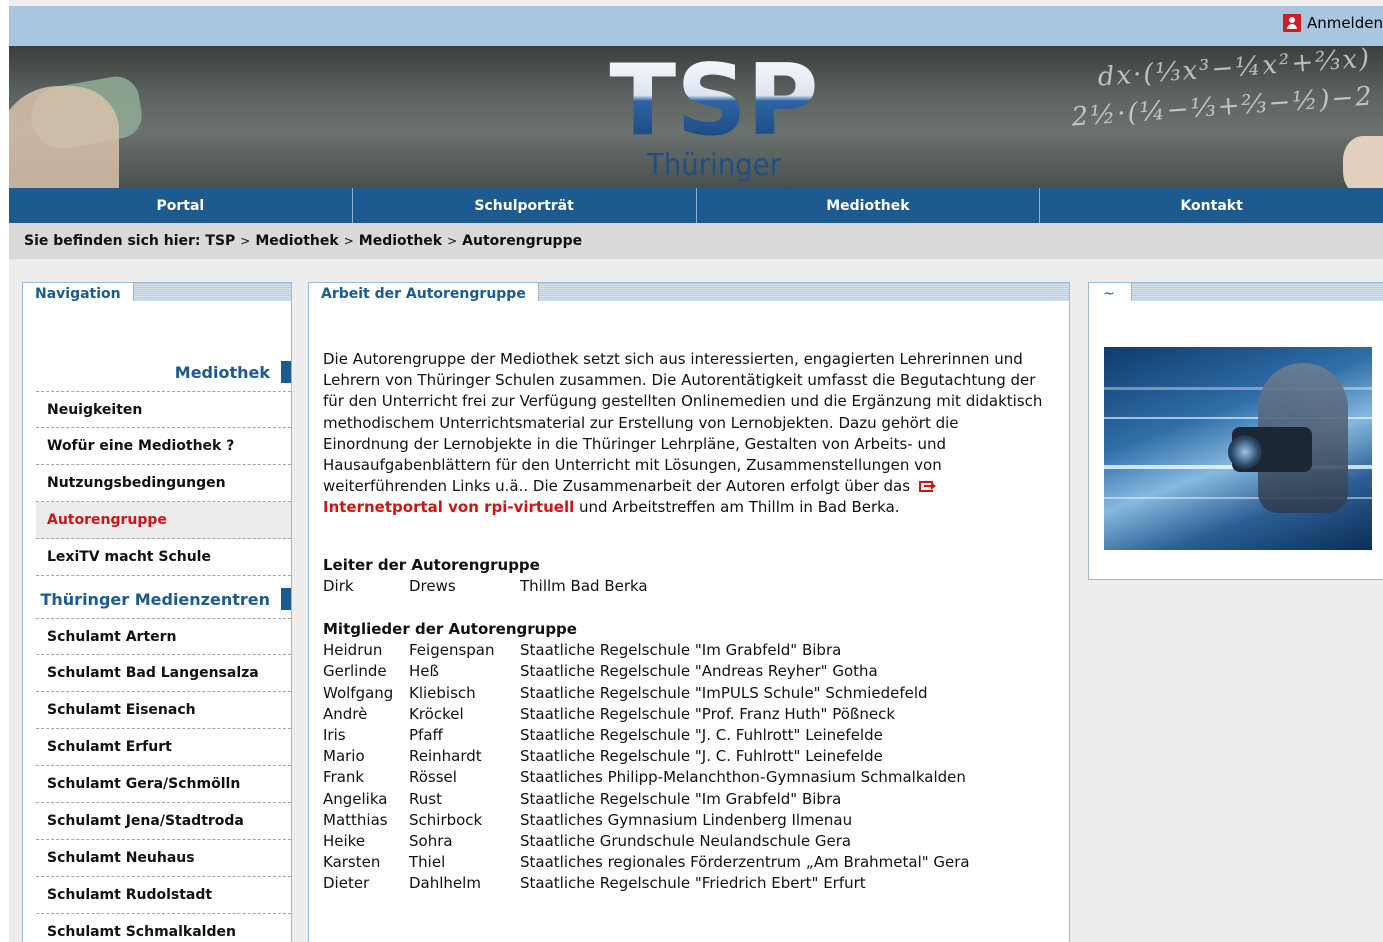  What do you see at coordinates (352, 862) in the screenshot?
I see `first-name: Karsten` at bounding box center [352, 862].